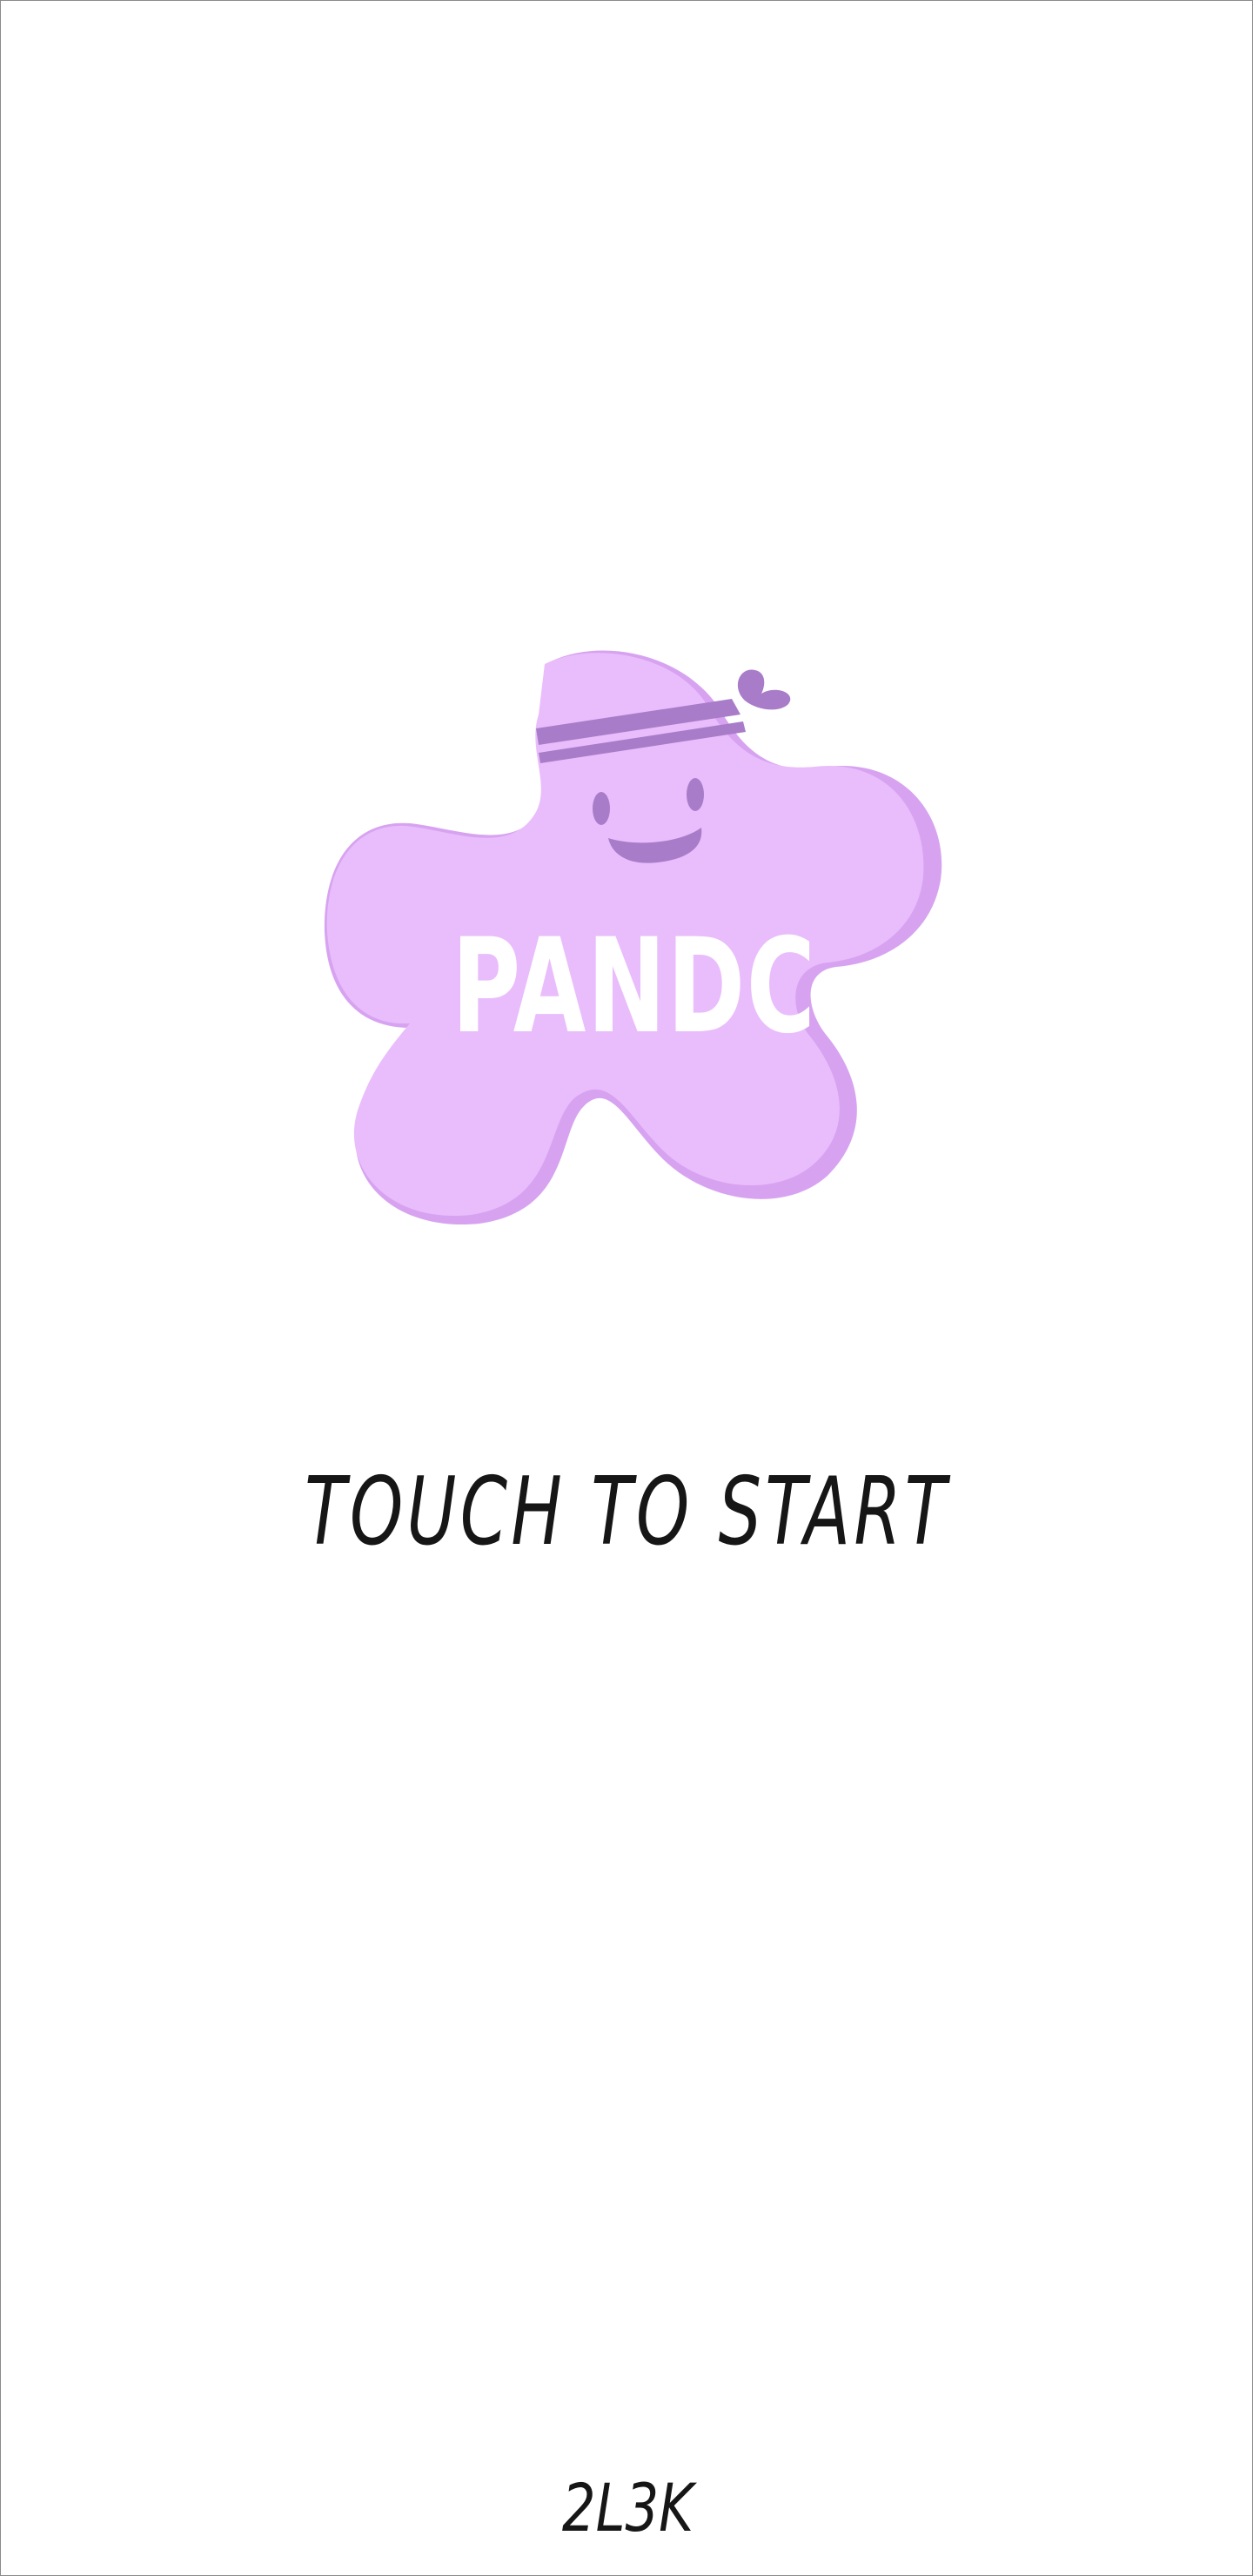 This screenshot has width=1253, height=2576. Describe the element at coordinates (695, 795) in the screenshot. I see `mascot-right-eye` at that location.